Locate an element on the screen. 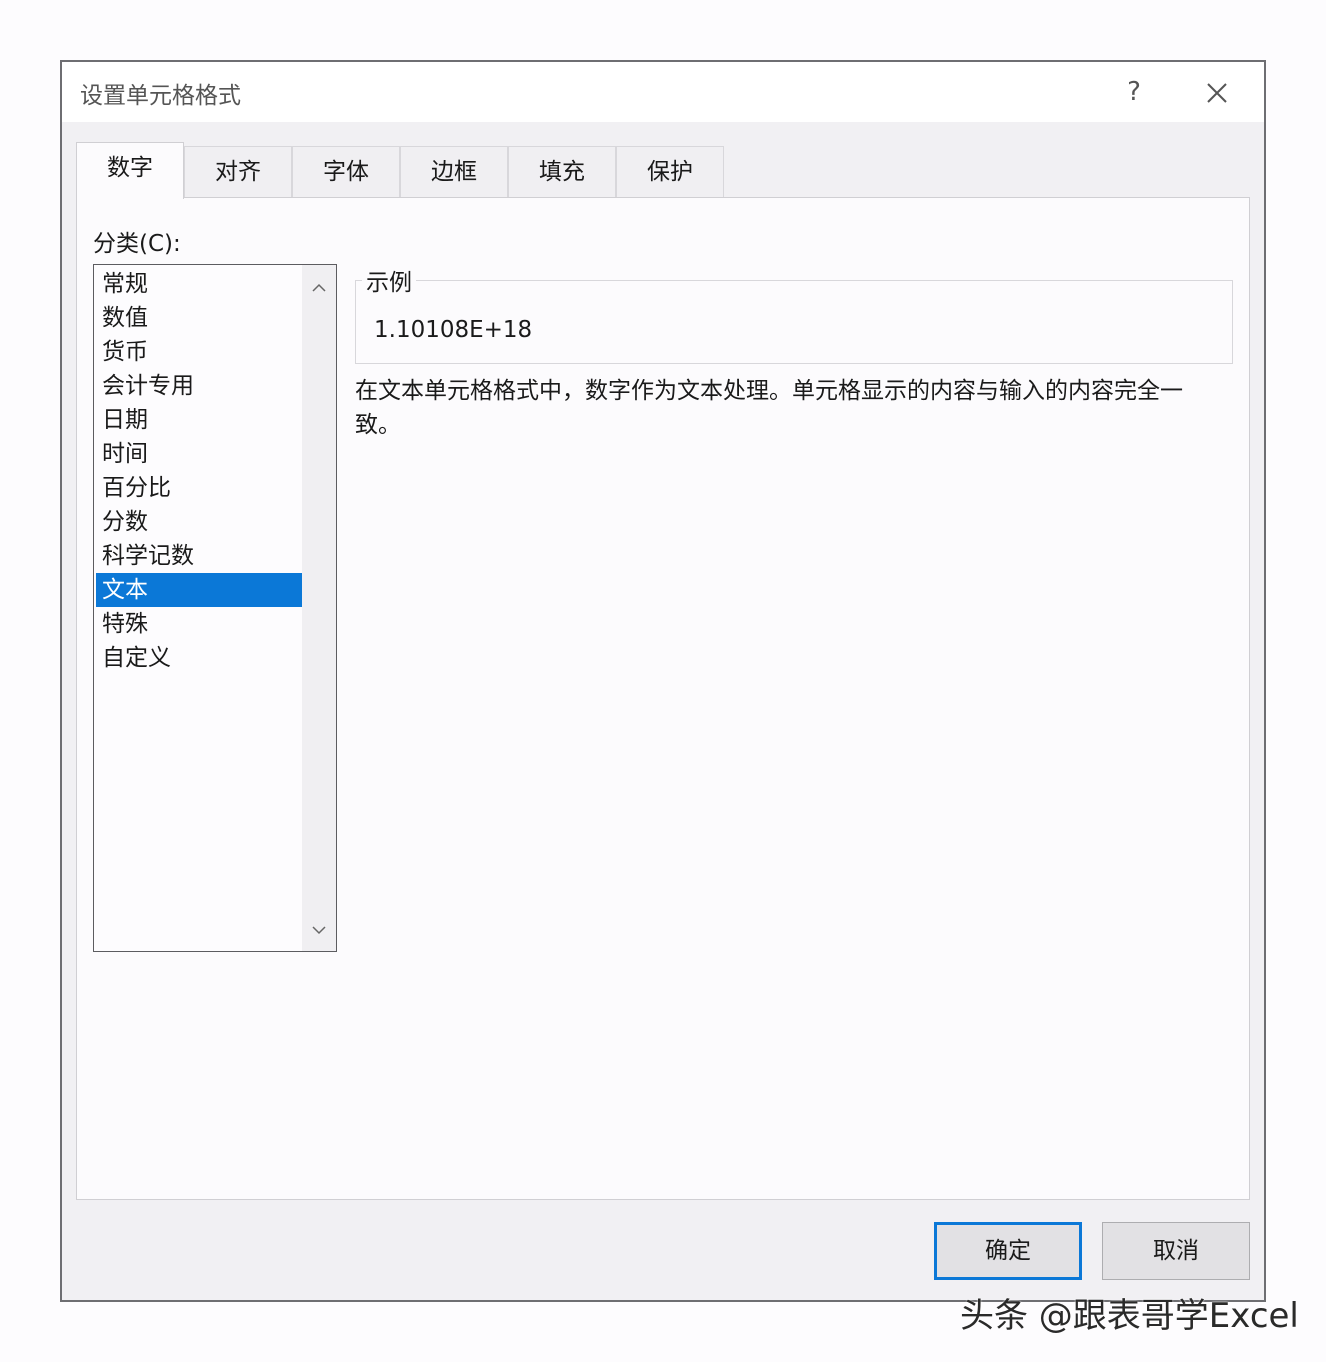 The height and width of the screenshot is (1362, 1326). category-item-custom: 自定义 is located at coordinates (199, 658).